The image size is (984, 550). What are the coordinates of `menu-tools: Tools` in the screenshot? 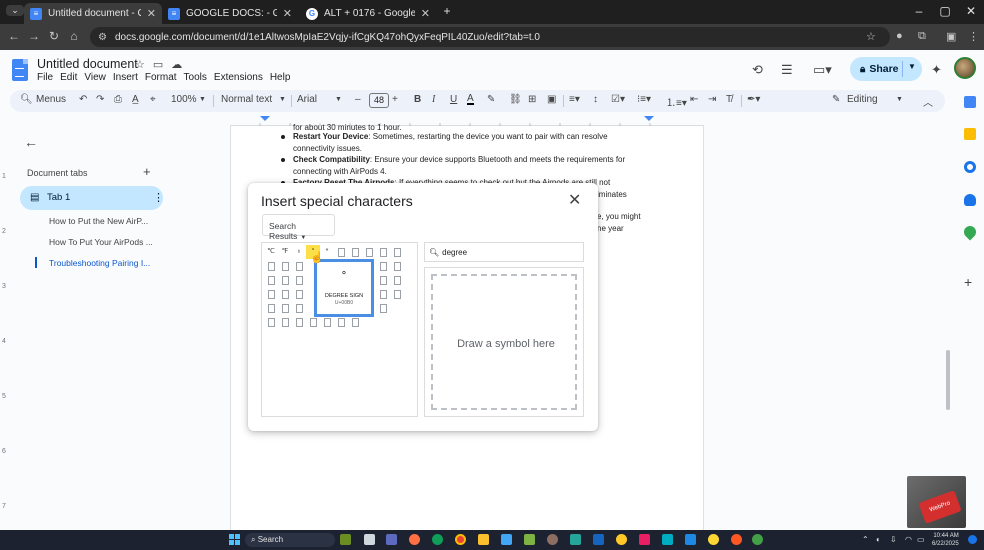 It's located at (195, 77).